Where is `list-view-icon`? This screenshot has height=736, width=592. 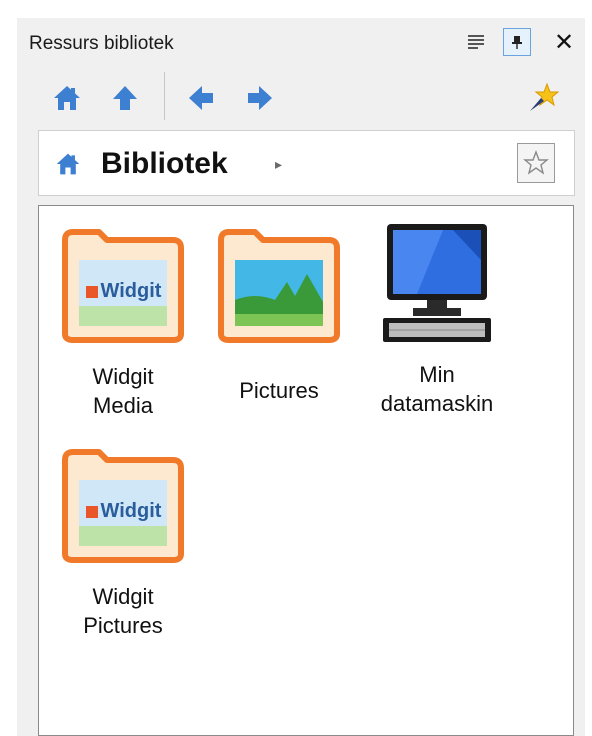
list-view-icon is located at coordinates (476, 42).